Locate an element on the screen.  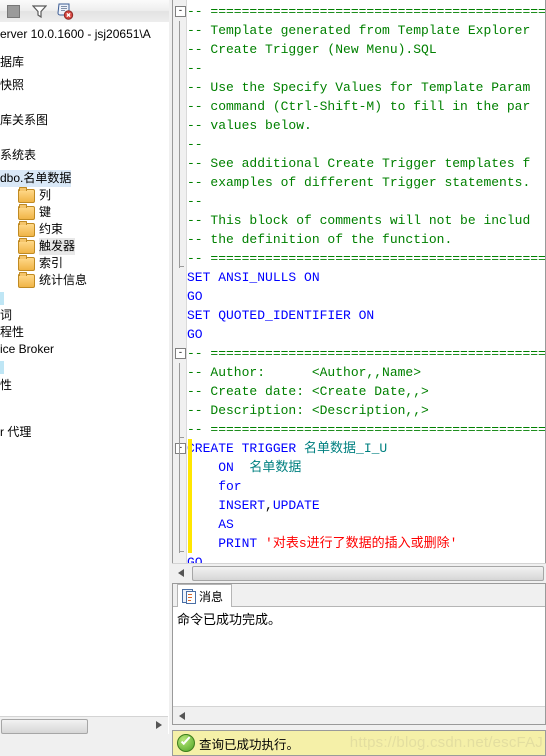
object-explorer-hscrollbar is located at coordinates (84, 725).